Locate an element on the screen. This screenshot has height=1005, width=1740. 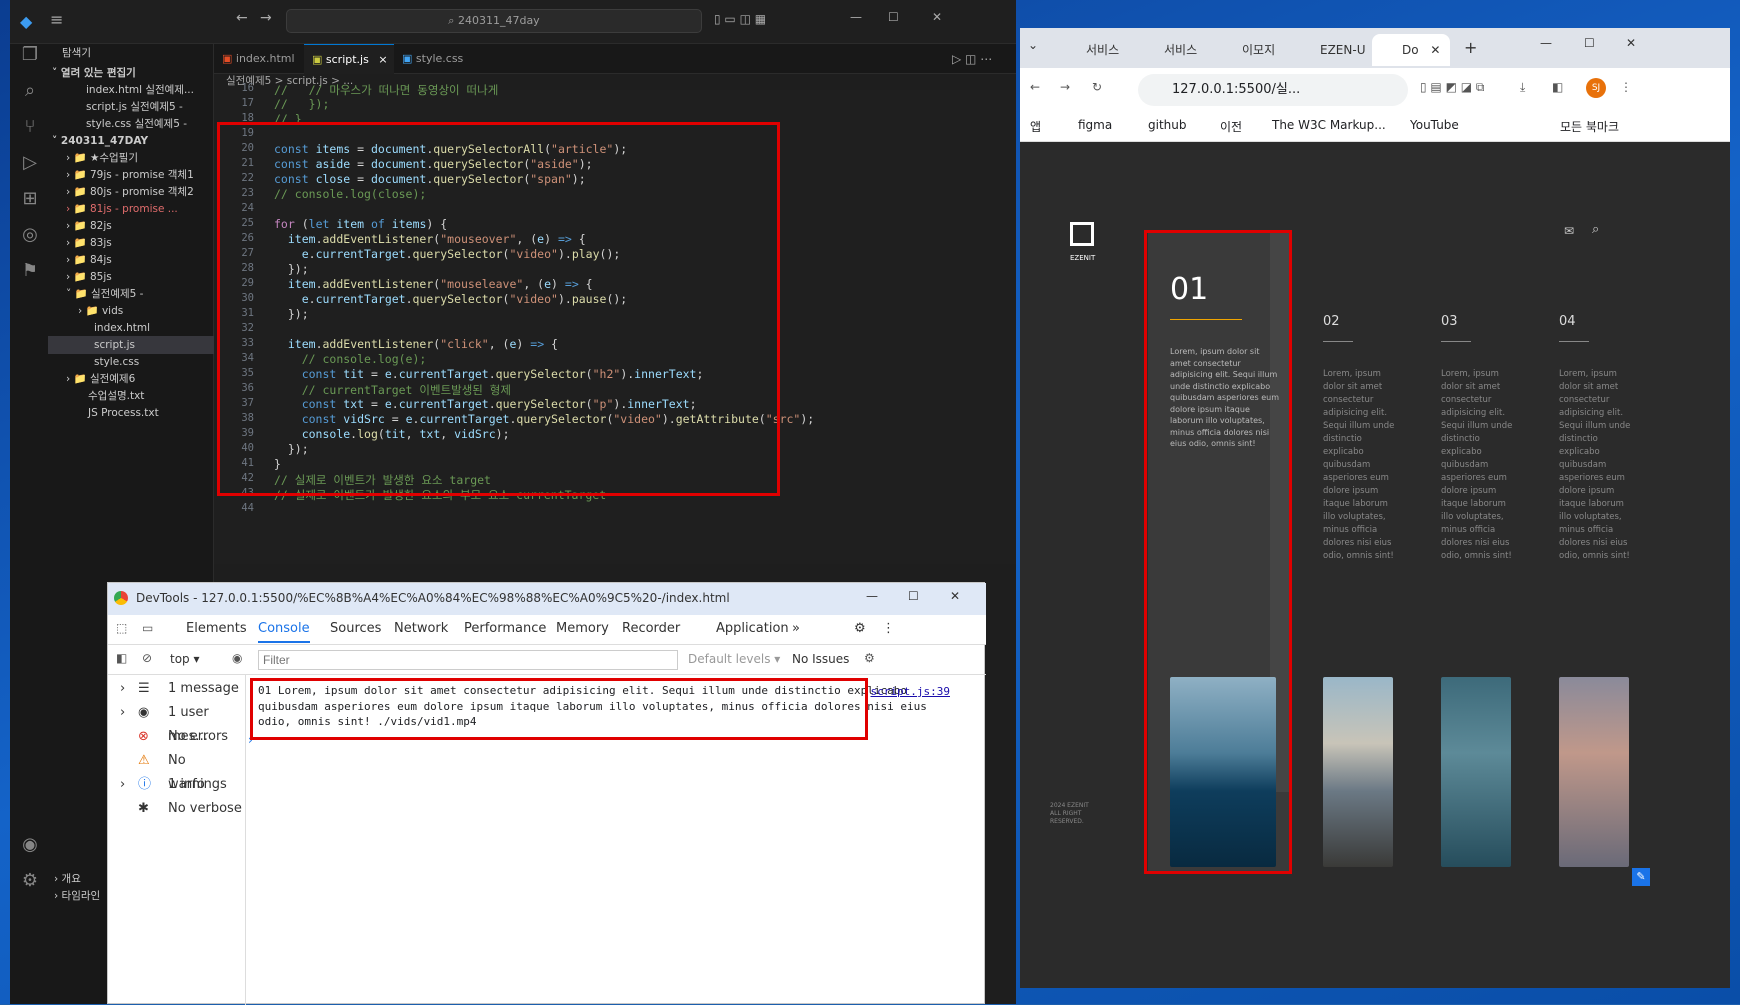
browser-tab-active: Do ✕ is located at coordinates (1411, 50).